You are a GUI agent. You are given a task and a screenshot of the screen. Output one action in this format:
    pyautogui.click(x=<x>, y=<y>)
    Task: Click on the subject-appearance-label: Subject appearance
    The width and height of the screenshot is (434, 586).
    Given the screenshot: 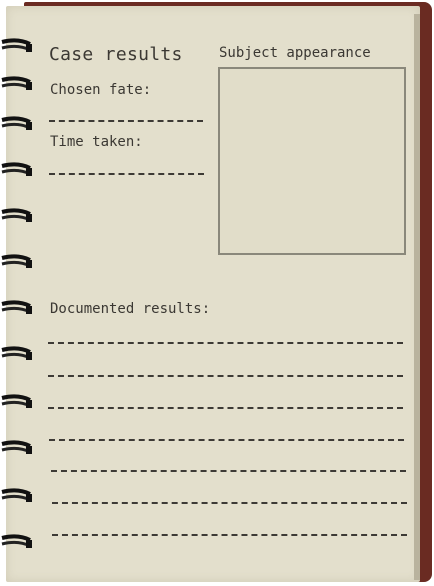 What is the action you would take?
    pyautogui.click(x=295, y=53)
    